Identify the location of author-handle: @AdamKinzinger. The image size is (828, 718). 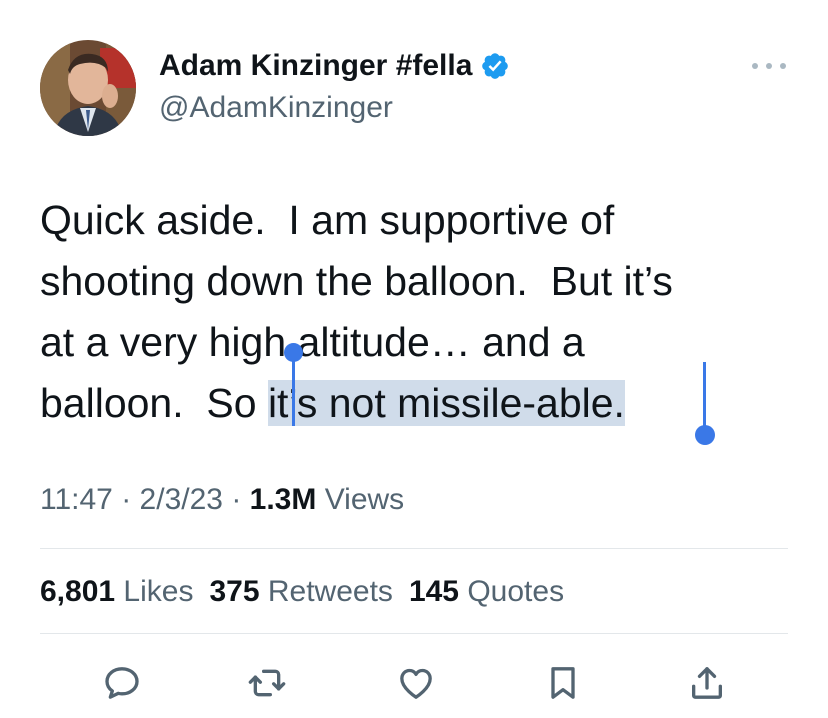
(276, 108).